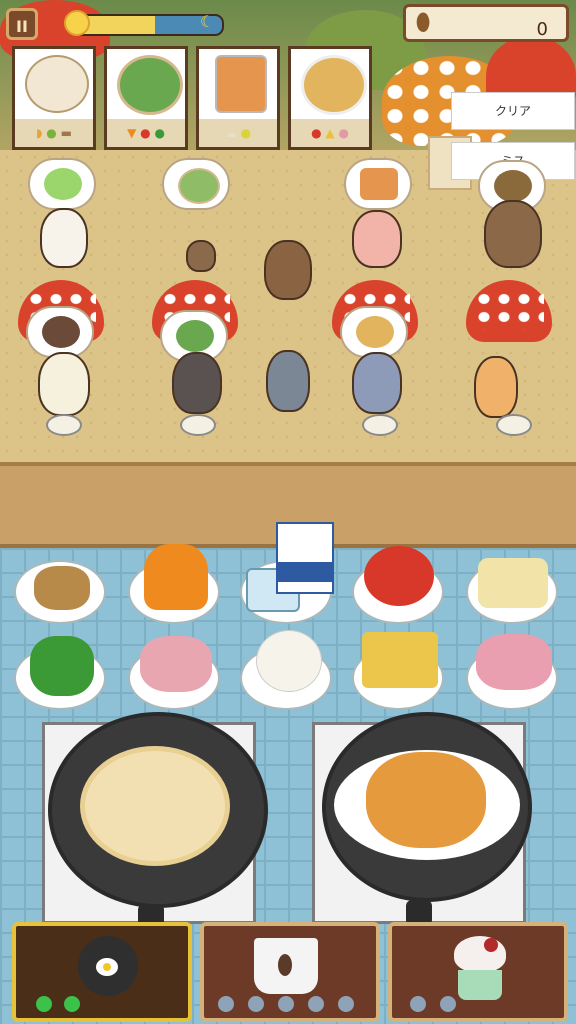  I want to click on frying-pan-right, so click(427, 807).